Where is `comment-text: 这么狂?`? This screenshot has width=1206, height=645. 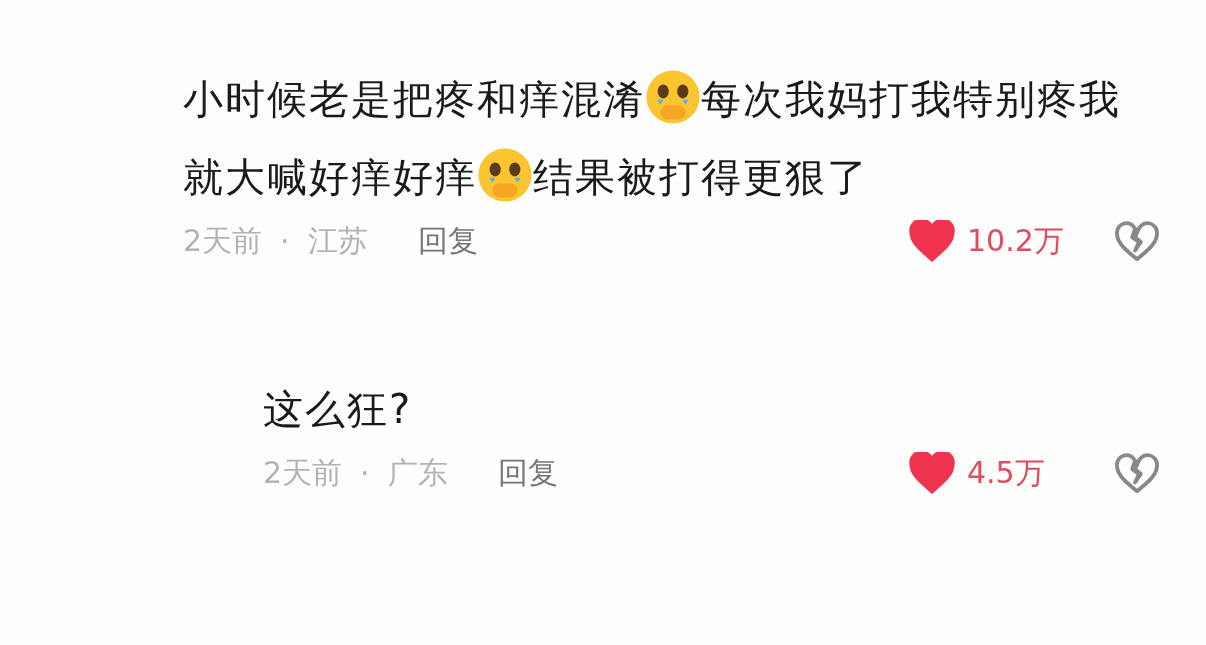
comment-text: 这么狂? is located at coordinates (338, 409).